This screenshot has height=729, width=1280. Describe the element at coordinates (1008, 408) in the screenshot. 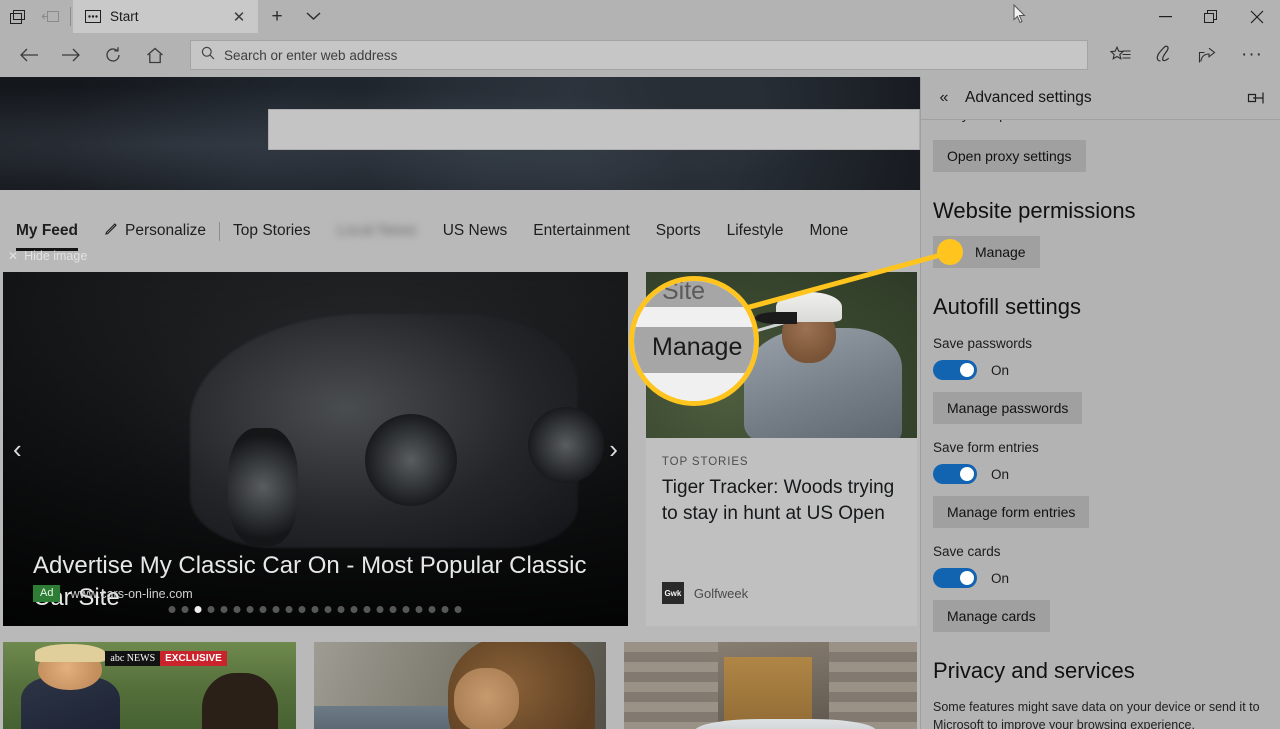

I see `manage-passwords-button: Manage passwords` at that location.